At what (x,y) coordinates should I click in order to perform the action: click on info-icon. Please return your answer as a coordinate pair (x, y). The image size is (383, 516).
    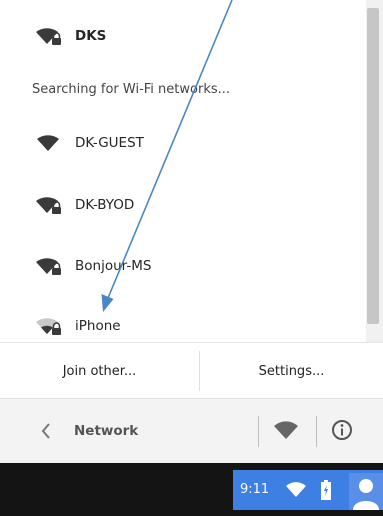
    Looking at the image, I should click on (342, 430).